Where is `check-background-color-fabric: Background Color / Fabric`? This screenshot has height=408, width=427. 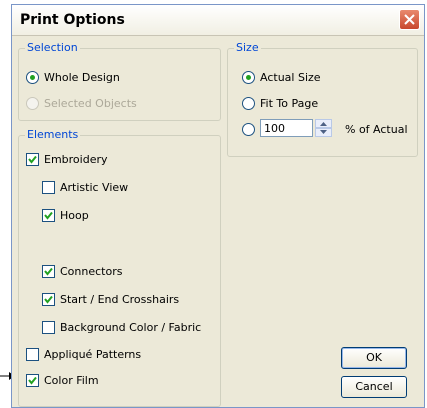 check-background-color-fabric: Background Color / Fabric is located at coordinates (121, 327).